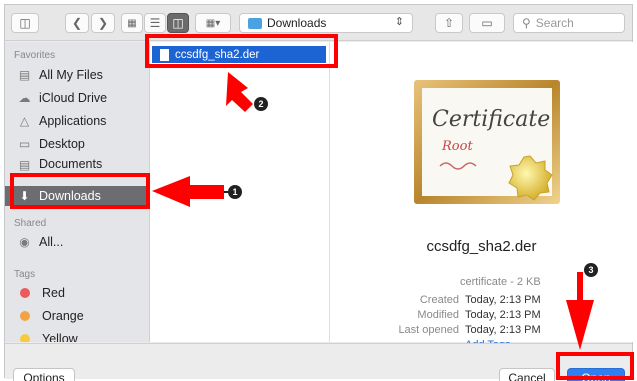 Image resolution: width=637 pixels, height=381 pixels. Describe the element at coordinates (235, 192) in the screenshot. I see `step-badge-1: 1` at that location.